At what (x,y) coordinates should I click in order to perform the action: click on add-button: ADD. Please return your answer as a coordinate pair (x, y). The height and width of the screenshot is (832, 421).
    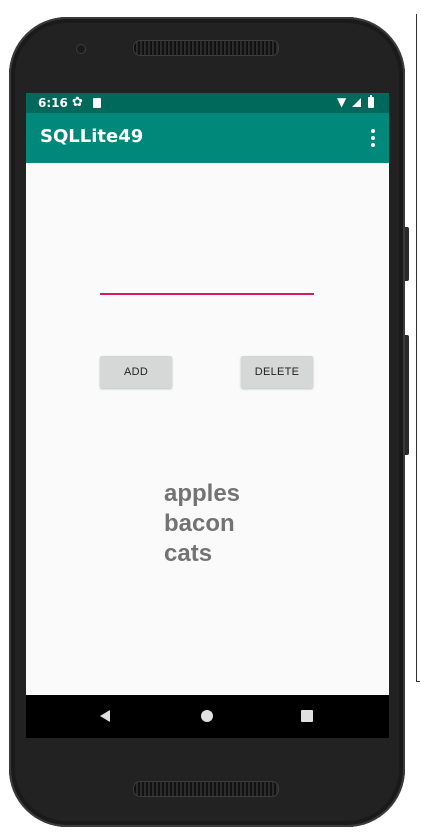
    Looking at the image, I should click on (136, 372).